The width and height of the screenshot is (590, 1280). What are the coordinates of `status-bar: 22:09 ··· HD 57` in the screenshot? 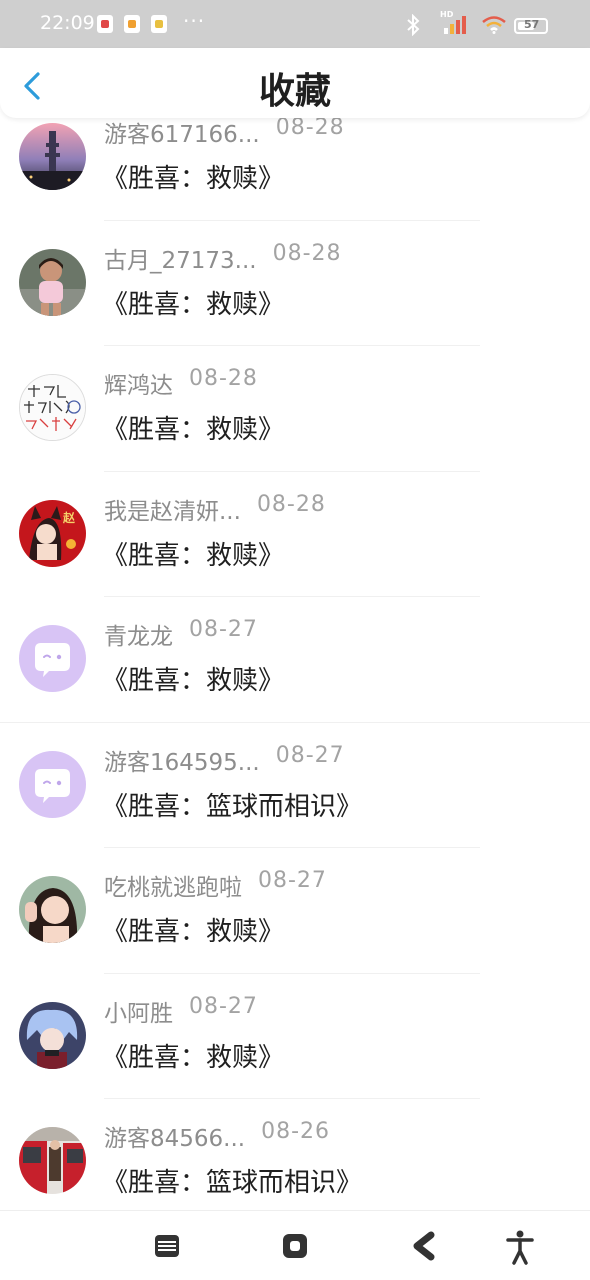 It's located at (295, 24).